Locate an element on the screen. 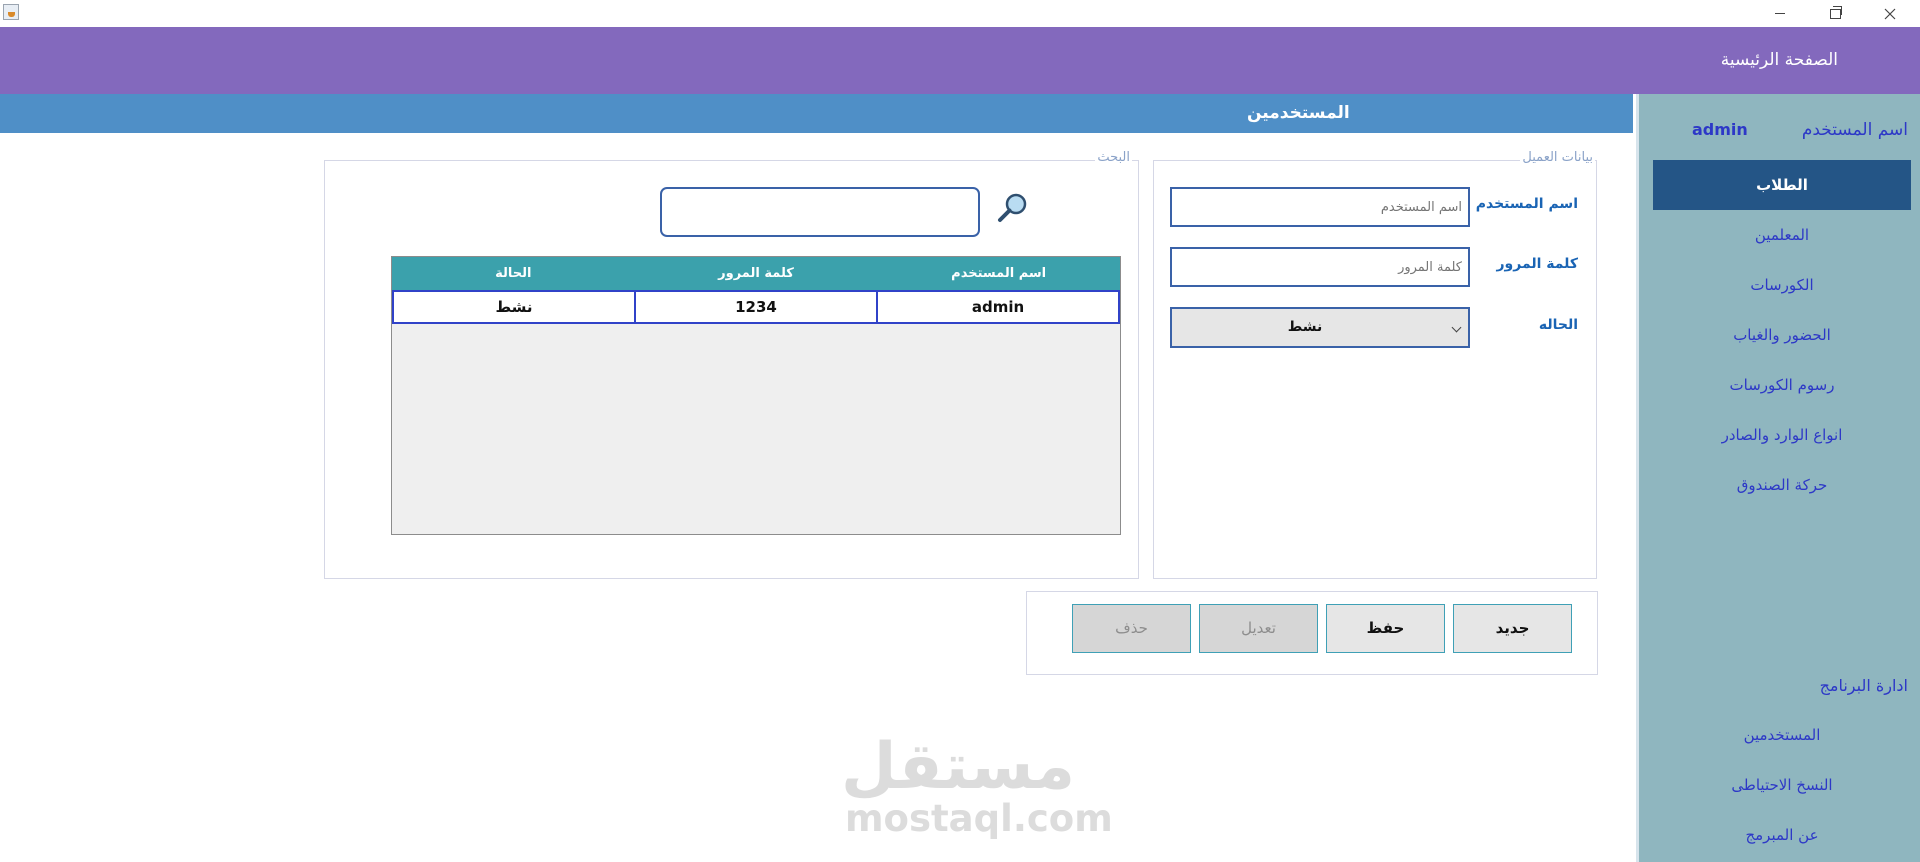 The image size is (1920, 862). table-row: admin 1234 نشط is located at coordinates (756, 307).